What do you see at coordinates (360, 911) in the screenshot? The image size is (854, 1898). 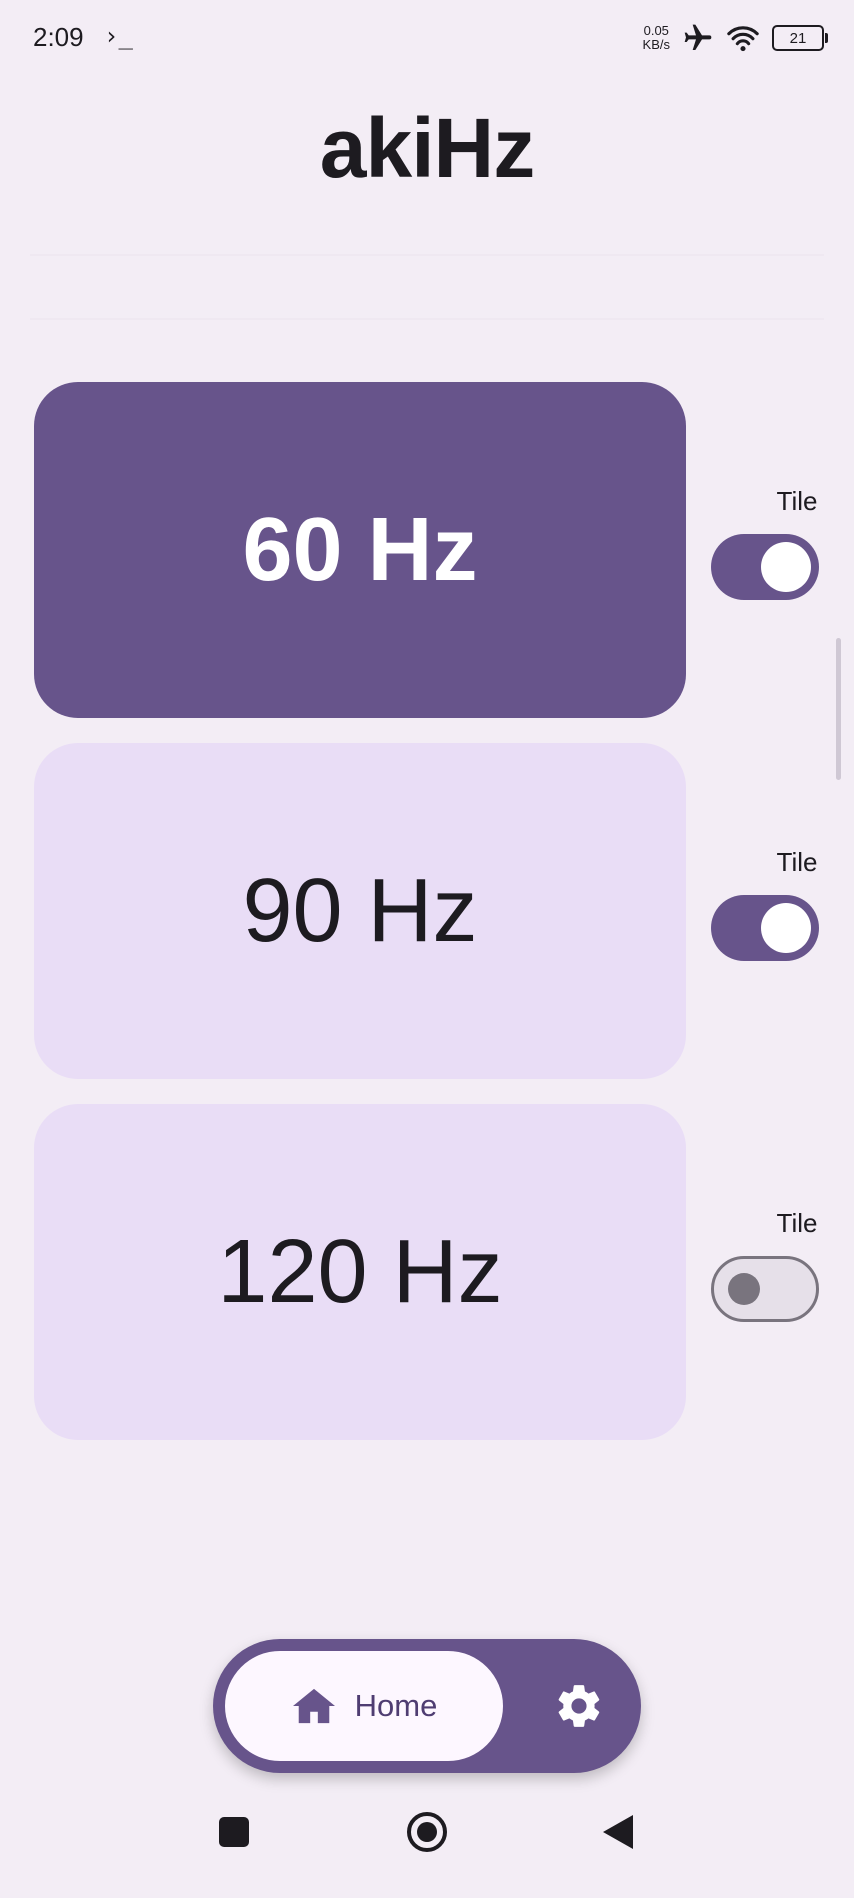 I see `rate-card-90hz: 90 Hz` at bounding box center [360, 911].